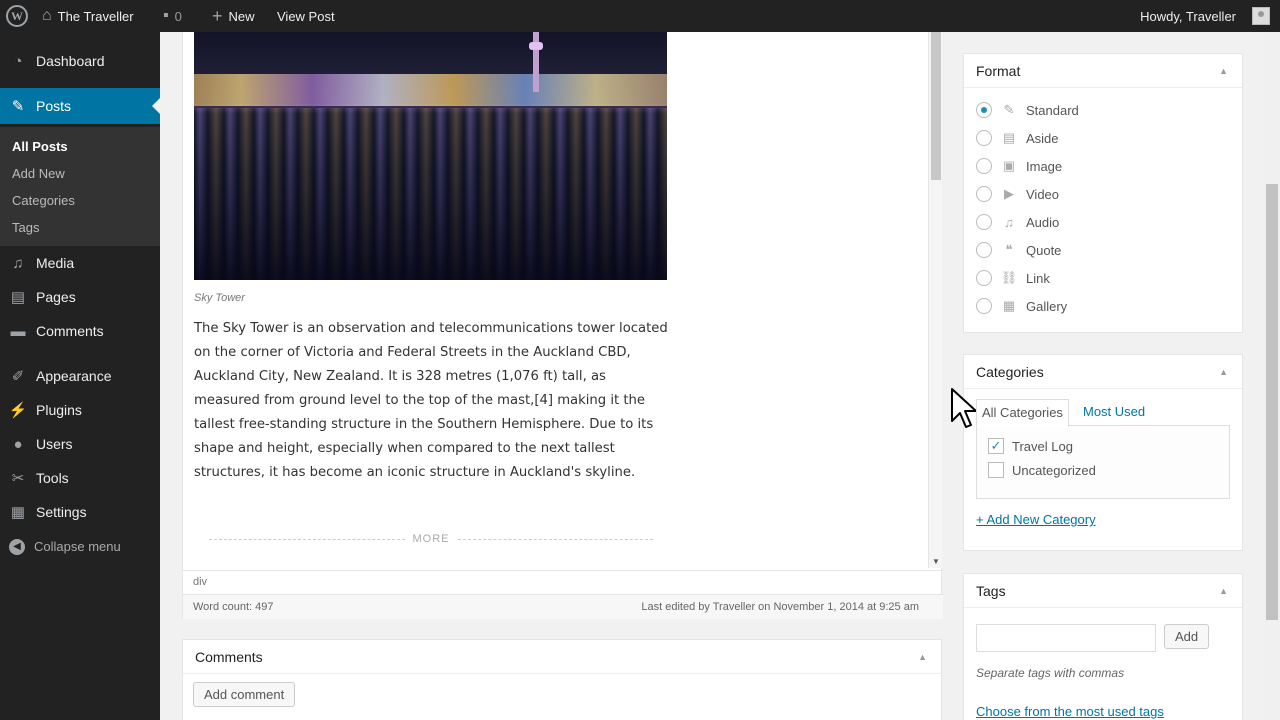  I want to click on word-count: Word count: 497, so click(233, 607).